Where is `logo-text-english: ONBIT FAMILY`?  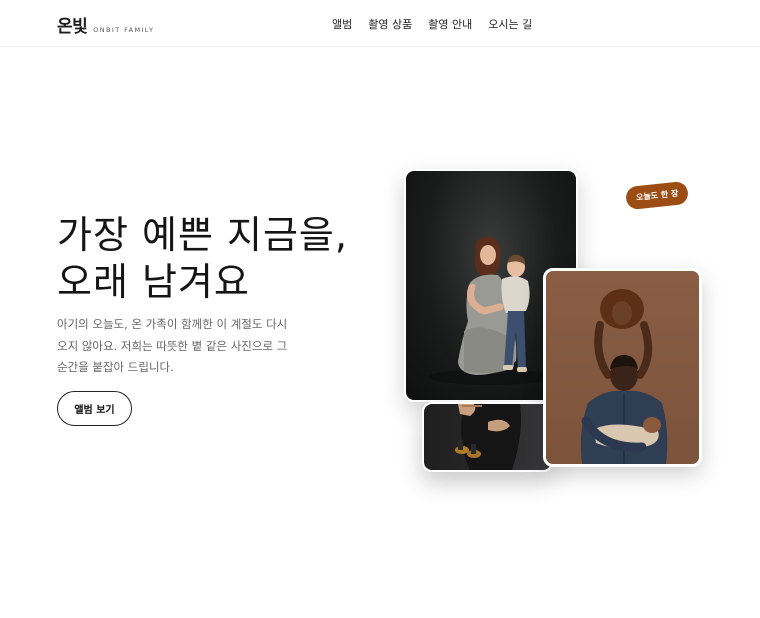
logo-text-english: ONBIT FAMILY is located at coordinates (124, 30).